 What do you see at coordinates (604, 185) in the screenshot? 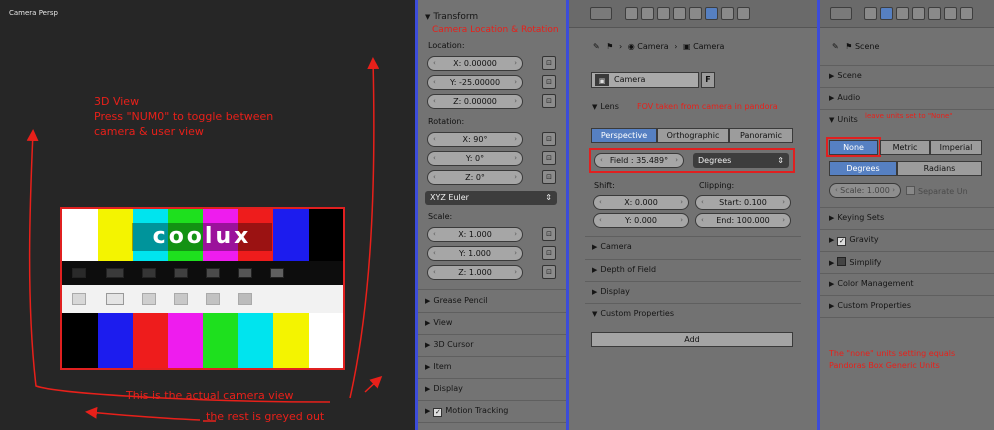
I see `shift-label: Shift:` at bounding box center [604, 185].